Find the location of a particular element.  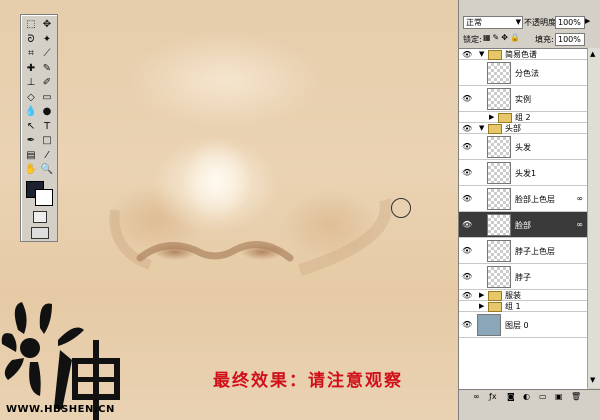

layer-row: 👁 实例 is located at coordinates (523, 99).